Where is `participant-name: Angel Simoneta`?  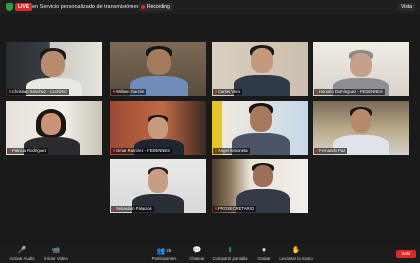 participant-name: Angel Simoneta is located at coordinates (231, 151).